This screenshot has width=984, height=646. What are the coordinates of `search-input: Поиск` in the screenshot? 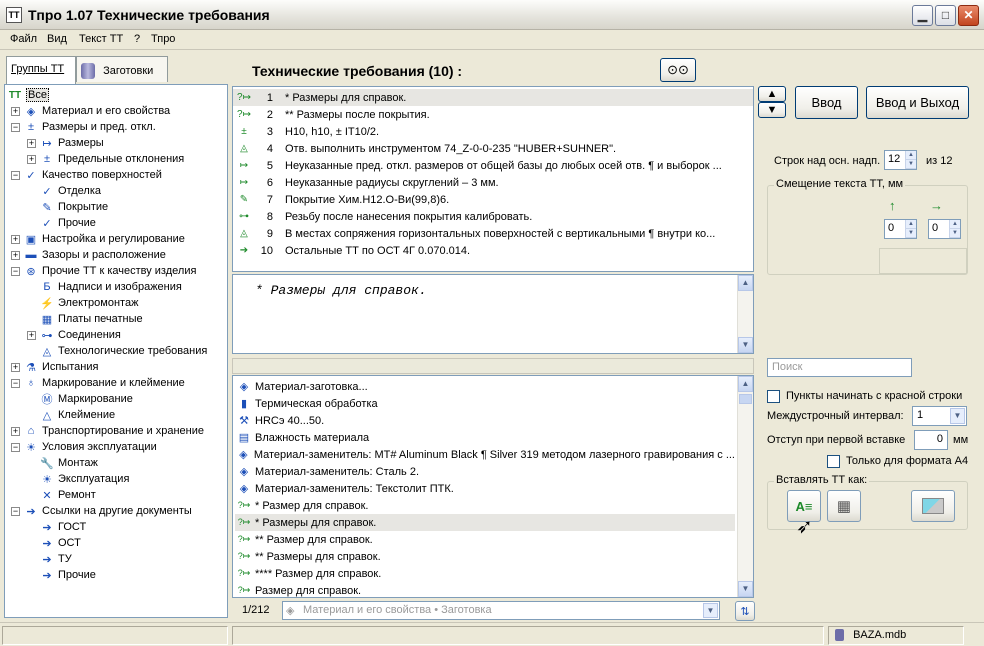 It's located at (839, 367).